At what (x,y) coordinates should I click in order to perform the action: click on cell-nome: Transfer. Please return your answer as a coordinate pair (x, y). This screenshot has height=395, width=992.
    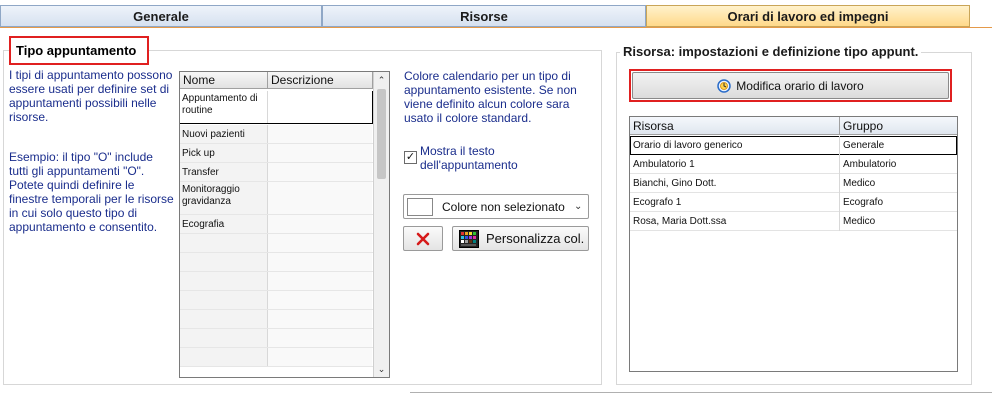
    Looking at the image, I should click on (224, 172).